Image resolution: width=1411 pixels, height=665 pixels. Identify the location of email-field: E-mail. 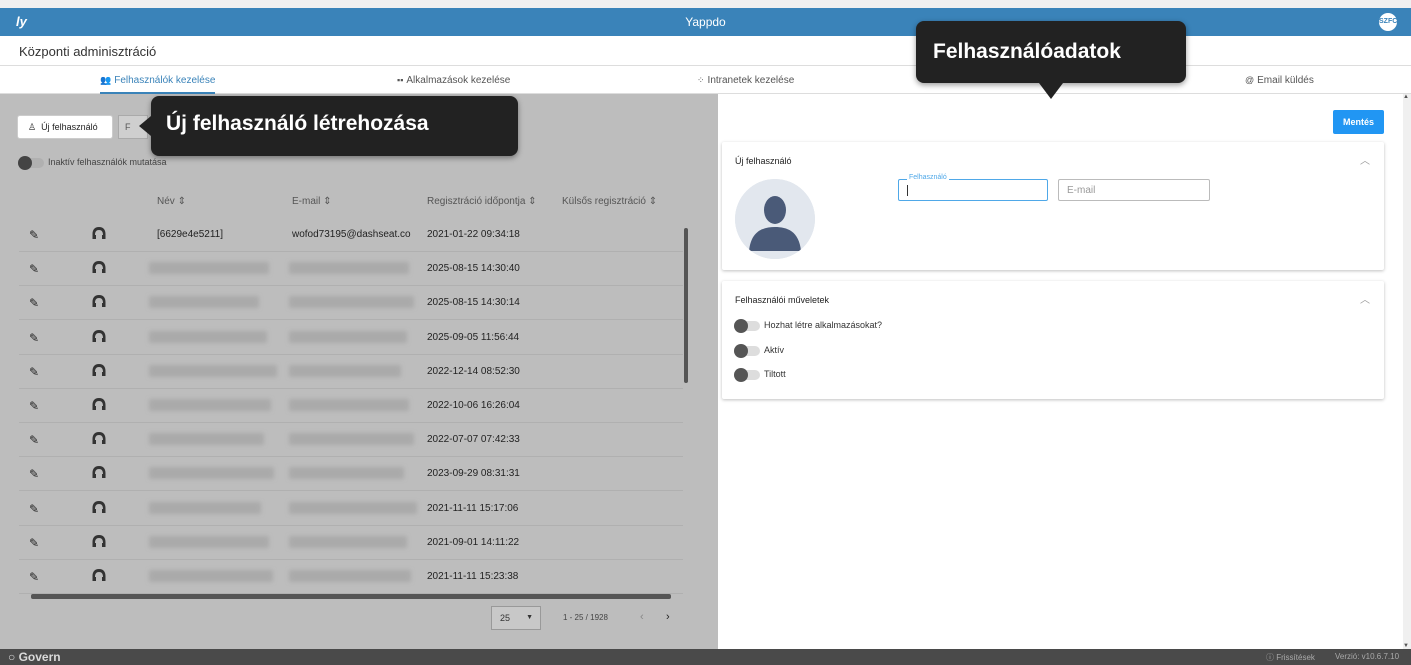
(1134, 190).